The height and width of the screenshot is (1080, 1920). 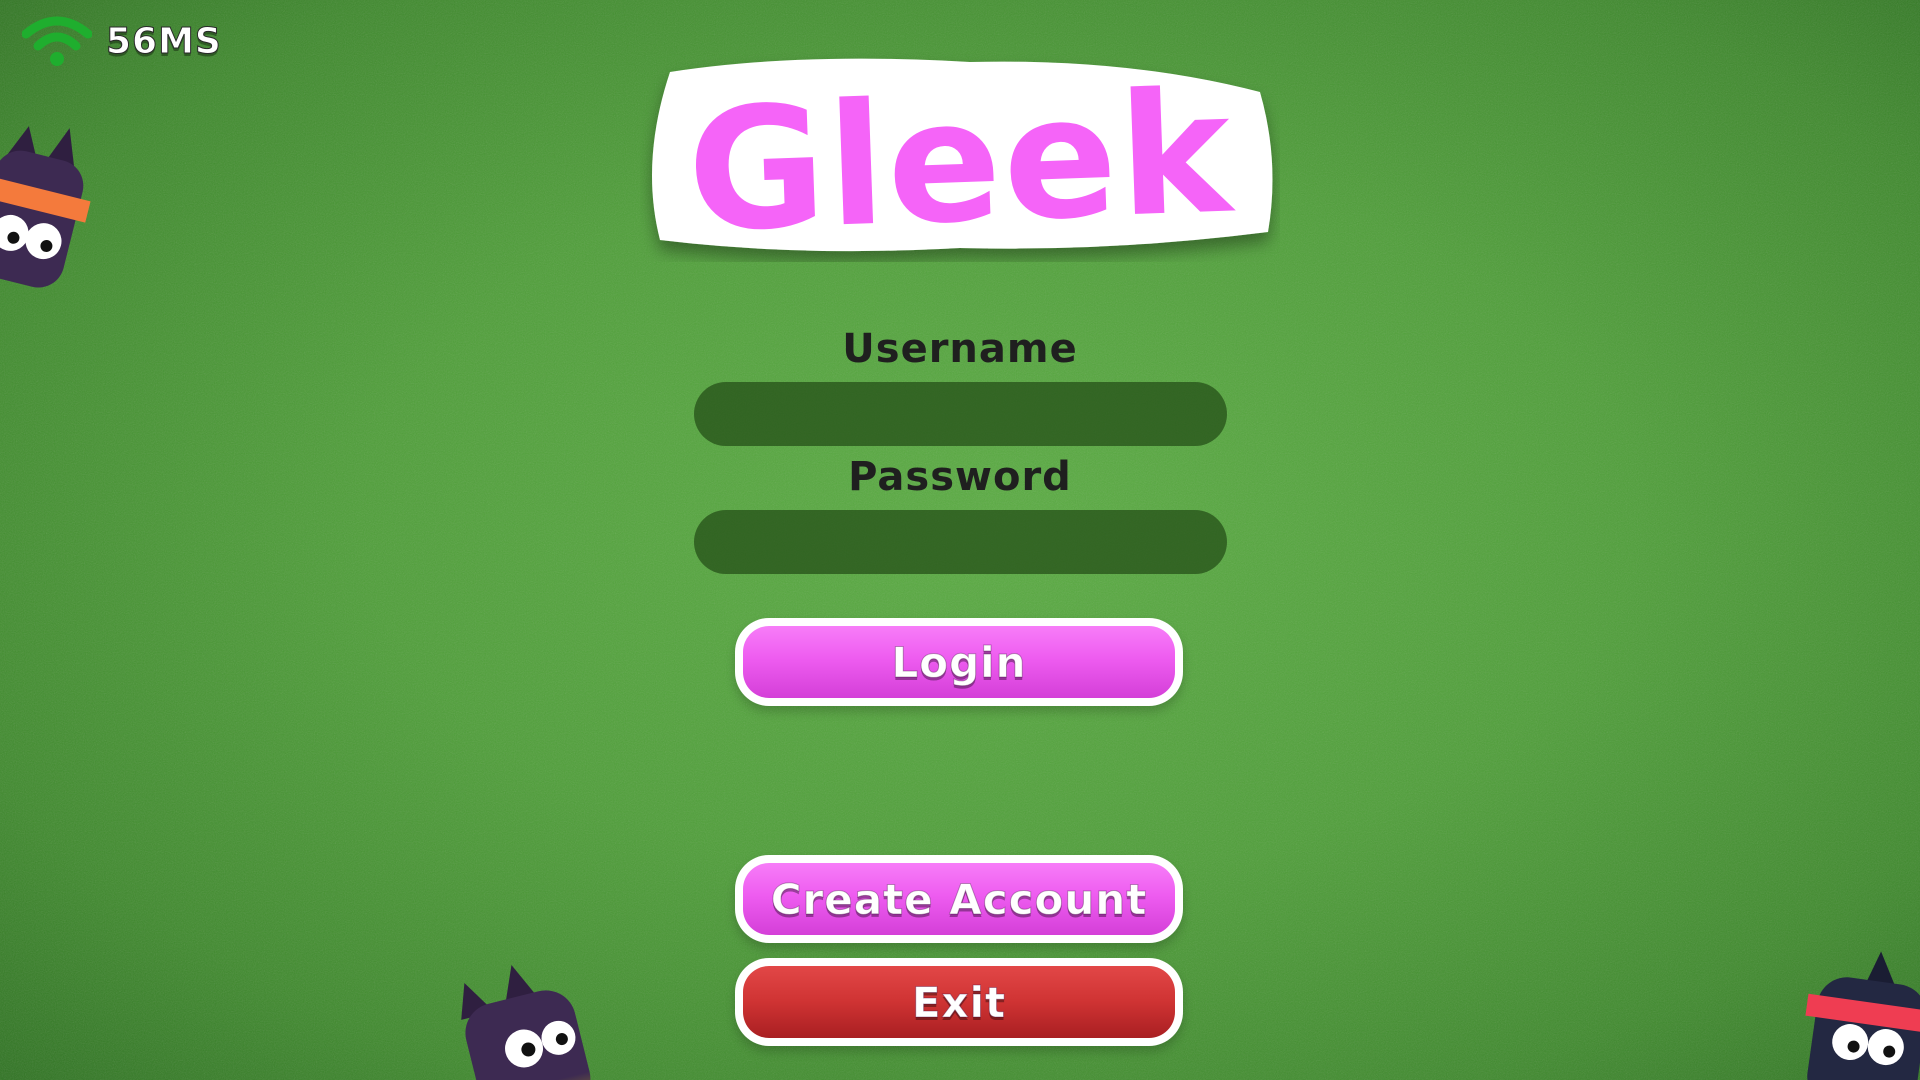 I want to click on ninja-cat-mascot-bottom-right, so click(x=1862, y=1015).